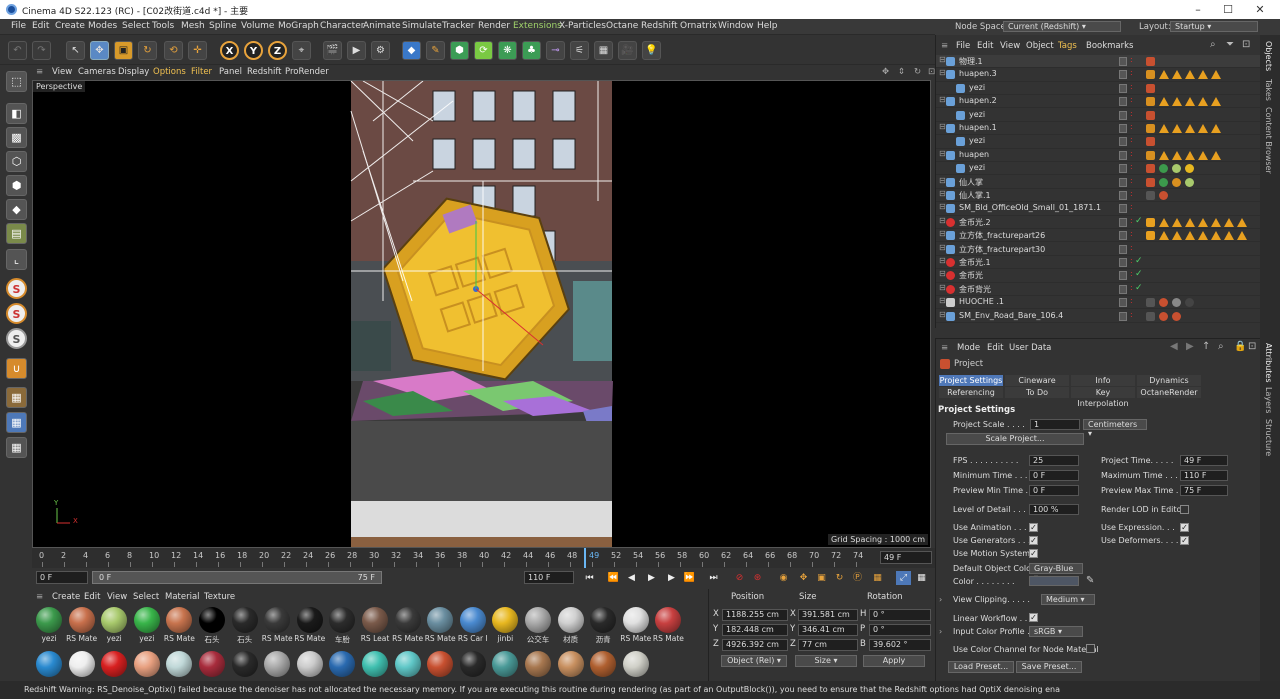 The image size is (1280, 699). Describe the element at coordinates (1056, 631) in the screenshot. I see `input-color-dropdown: sRGB ▾` at that location.